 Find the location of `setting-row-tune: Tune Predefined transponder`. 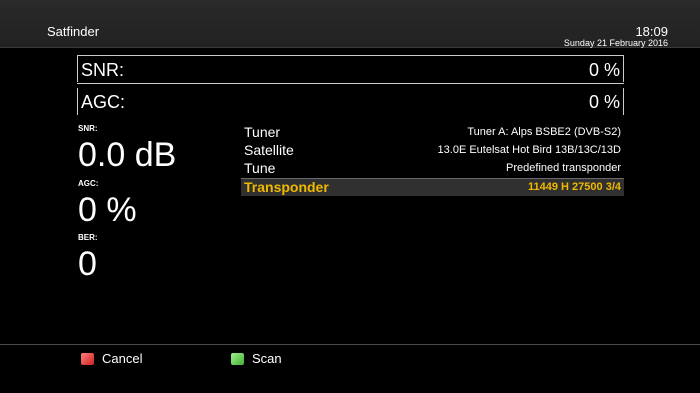

setting-row-tune: Tune Predefined transponder is located at coordinates (432, 169).